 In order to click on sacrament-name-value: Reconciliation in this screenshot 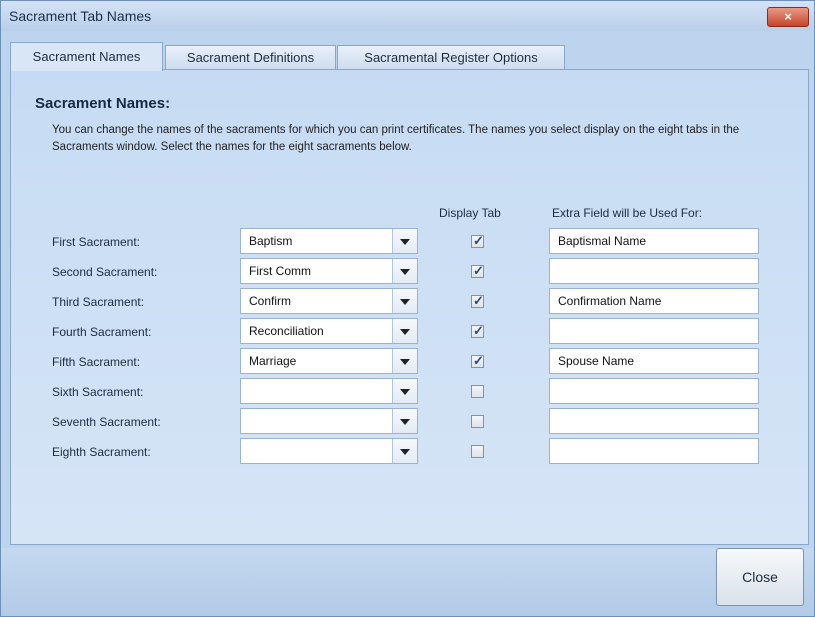, I will do `click(286, 331)`.